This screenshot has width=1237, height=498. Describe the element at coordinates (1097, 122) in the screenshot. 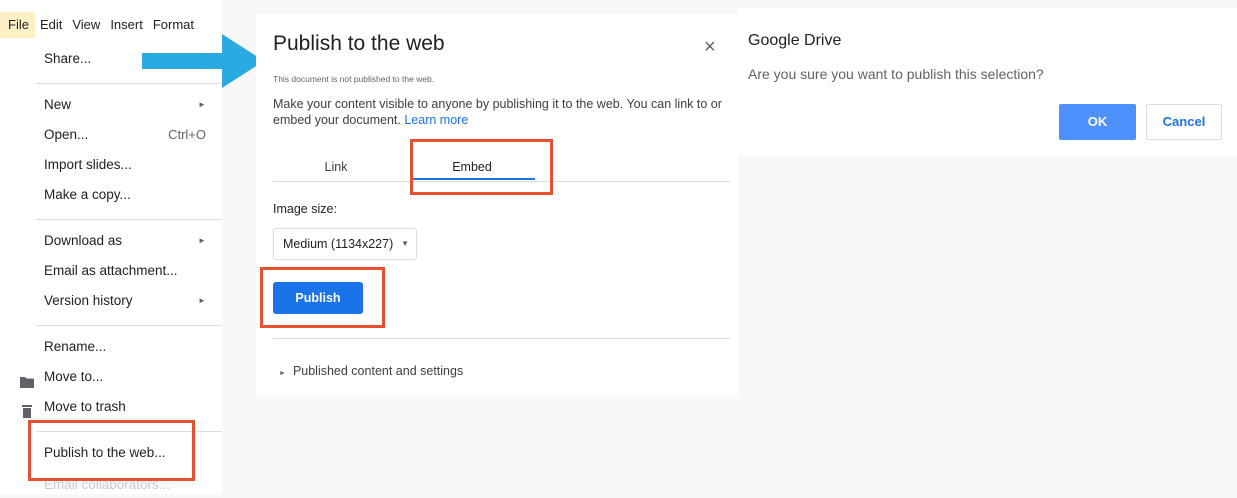

I see `ok-button: OK` at that location.